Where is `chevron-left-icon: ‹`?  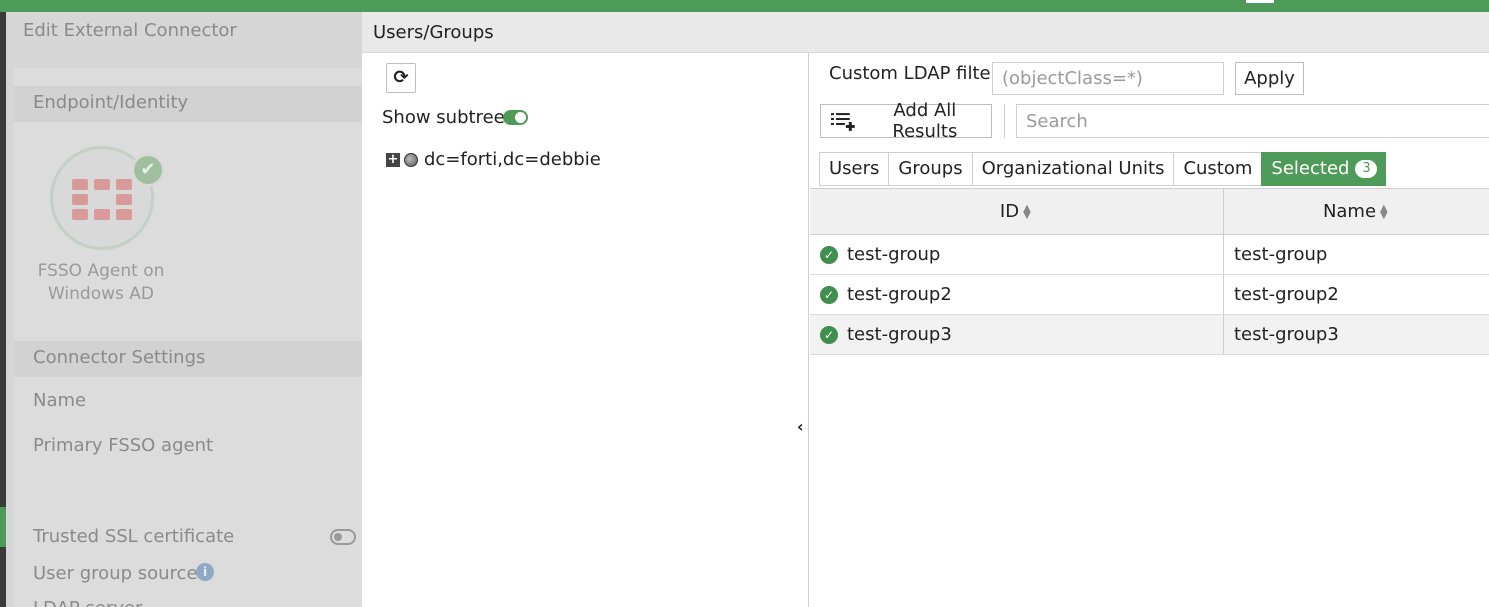
chevron-left-icon: ‹ is located at coordinates (800, 426).